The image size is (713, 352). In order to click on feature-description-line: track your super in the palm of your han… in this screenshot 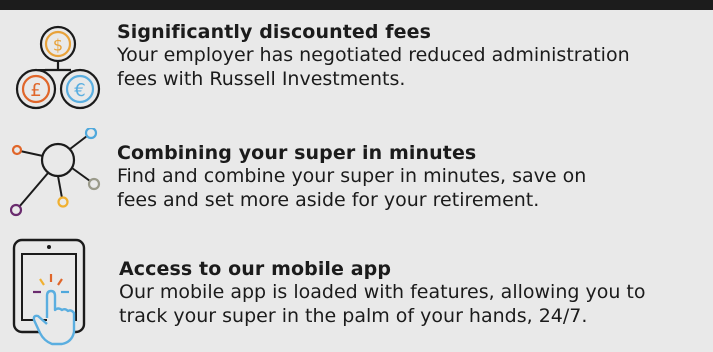, I will do `click(353, 316)`.